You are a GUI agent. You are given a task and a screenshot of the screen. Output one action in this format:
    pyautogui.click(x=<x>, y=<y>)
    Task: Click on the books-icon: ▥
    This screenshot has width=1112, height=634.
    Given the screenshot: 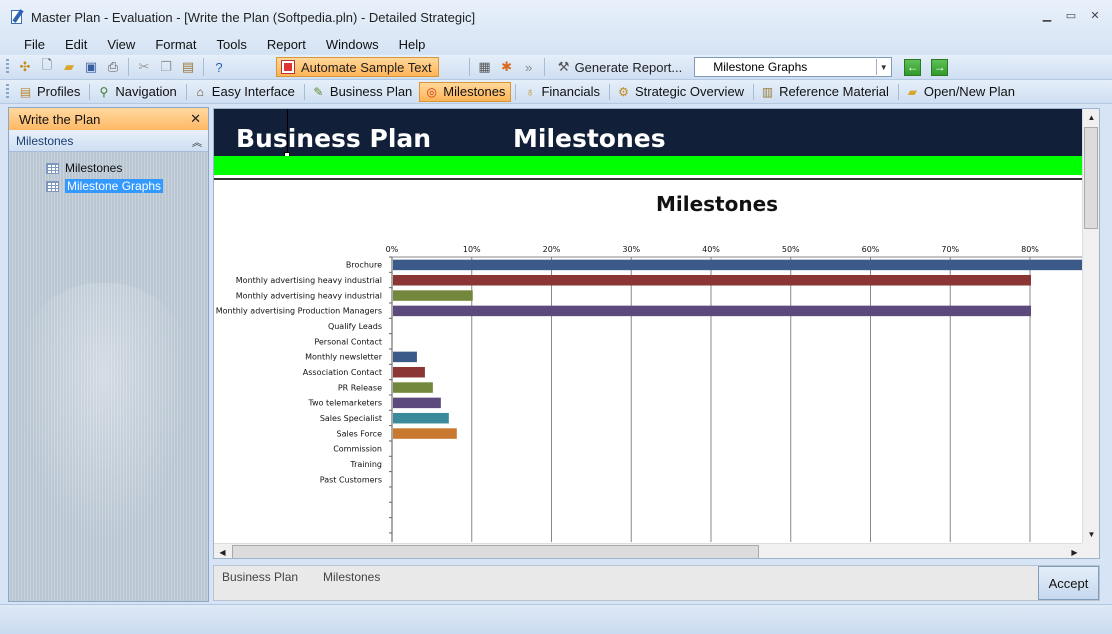 What is the action you would take?
    pyautogui.click(x=767, y=91)
    